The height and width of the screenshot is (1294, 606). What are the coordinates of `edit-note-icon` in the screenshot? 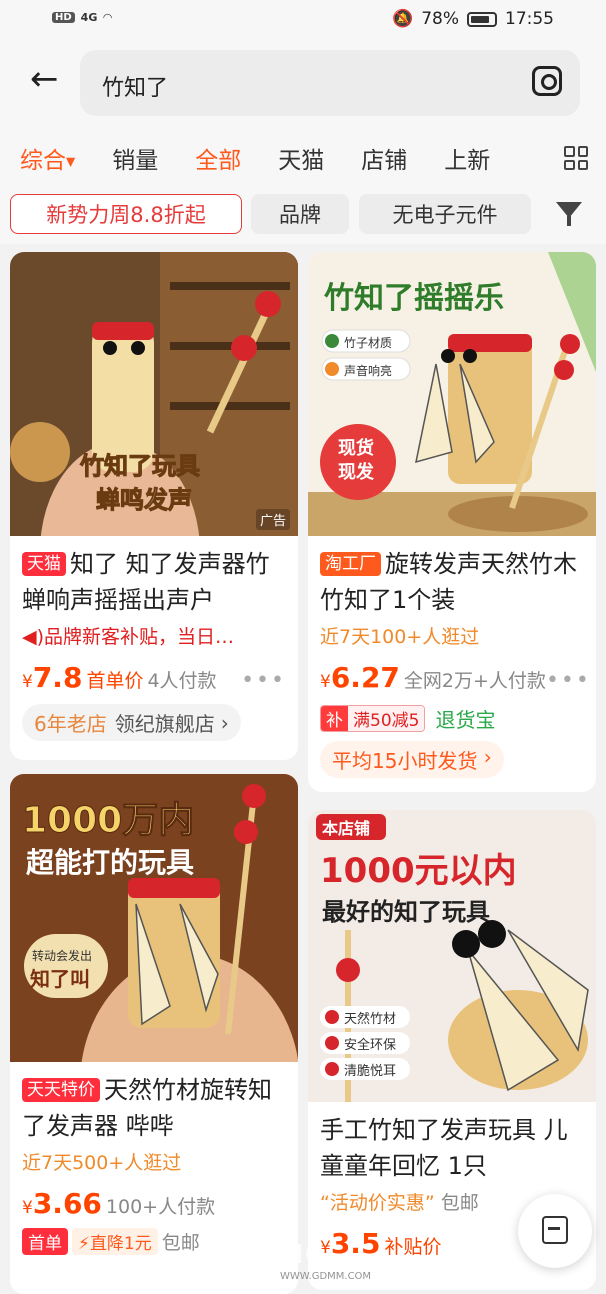 It's located at (555, 1230).